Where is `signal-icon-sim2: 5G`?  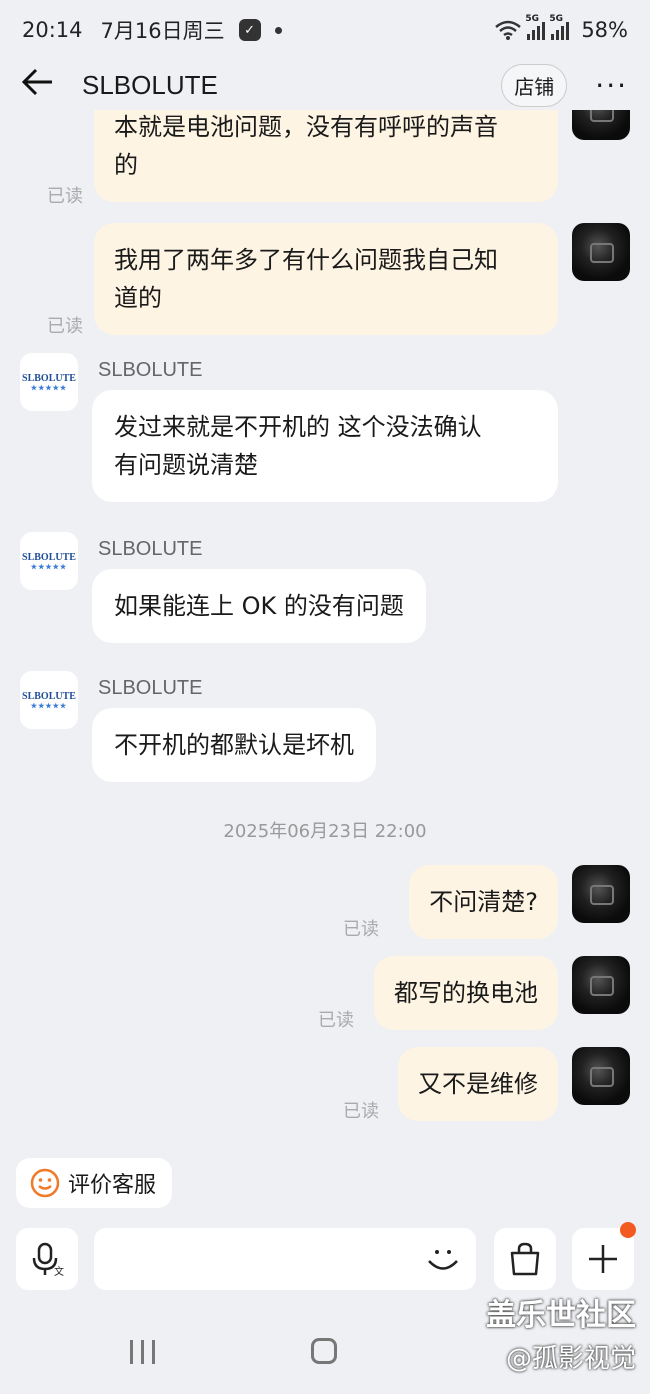
signal-icon-sim2: 5G is located at coordinates (559, 27).